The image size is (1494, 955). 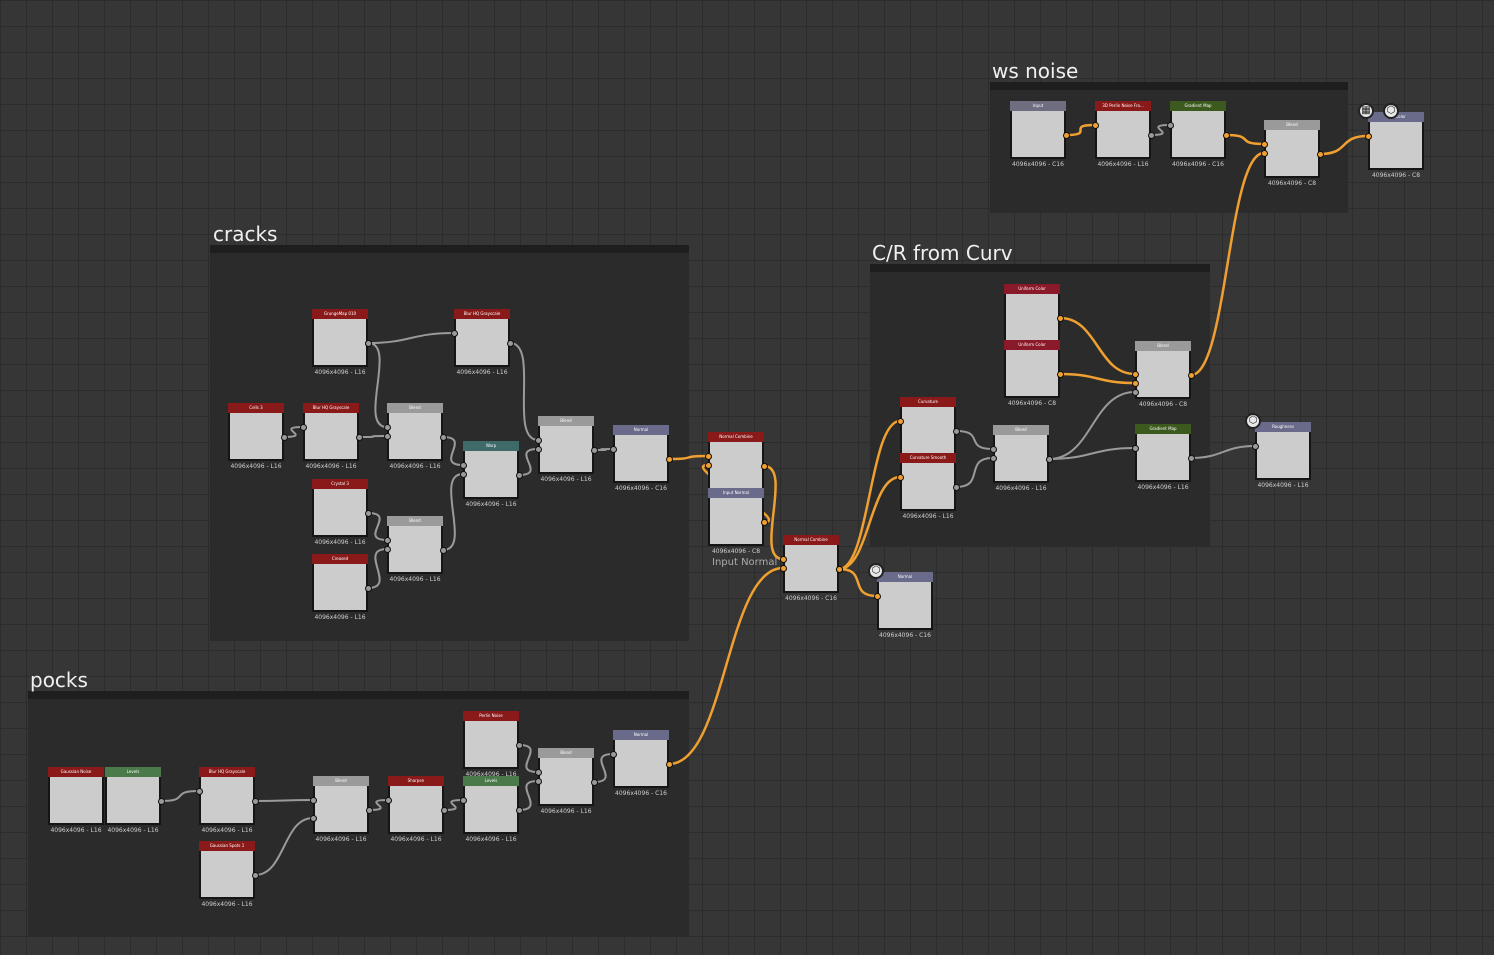 What do you see at coordinates (1038, 134) in the screenshot?
I see `node-ws-input: Input 4096x4096 - C16` at bounding box center [1038, 134].